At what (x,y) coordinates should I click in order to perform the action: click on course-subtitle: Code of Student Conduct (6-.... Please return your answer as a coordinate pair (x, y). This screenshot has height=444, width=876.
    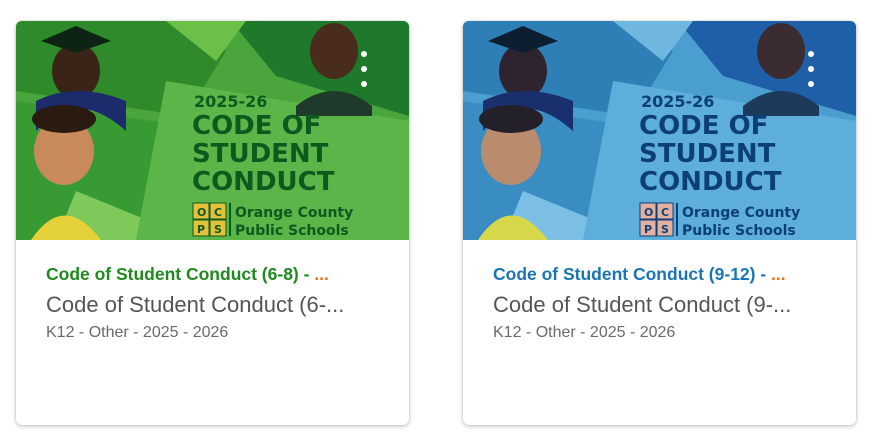
    Looking at the image, I should click on (195, 304).